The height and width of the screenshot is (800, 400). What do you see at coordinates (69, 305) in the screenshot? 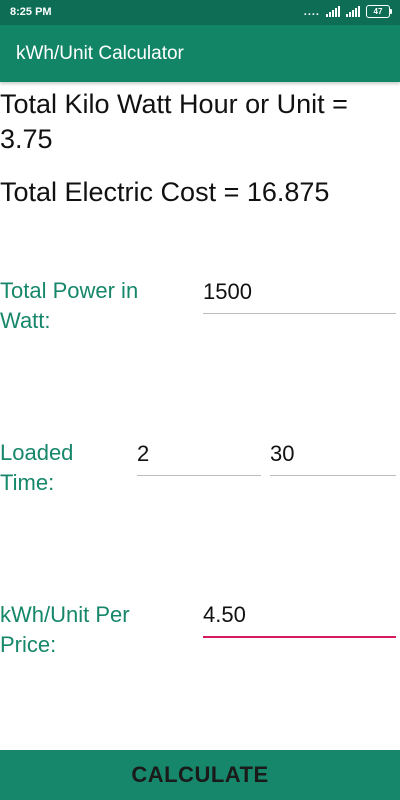
I see `power-label: Total Power in Watt:` at bounding box center [69, 305].